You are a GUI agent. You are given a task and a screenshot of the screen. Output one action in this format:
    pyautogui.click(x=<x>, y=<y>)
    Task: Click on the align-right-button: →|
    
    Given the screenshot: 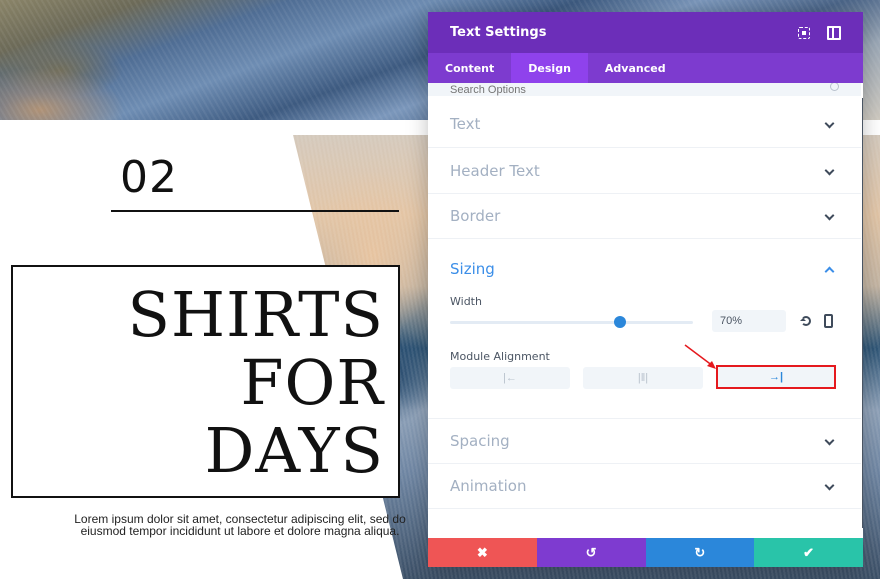 What is the action you would take?
    pyautogui.click(x=776, y=377)
    